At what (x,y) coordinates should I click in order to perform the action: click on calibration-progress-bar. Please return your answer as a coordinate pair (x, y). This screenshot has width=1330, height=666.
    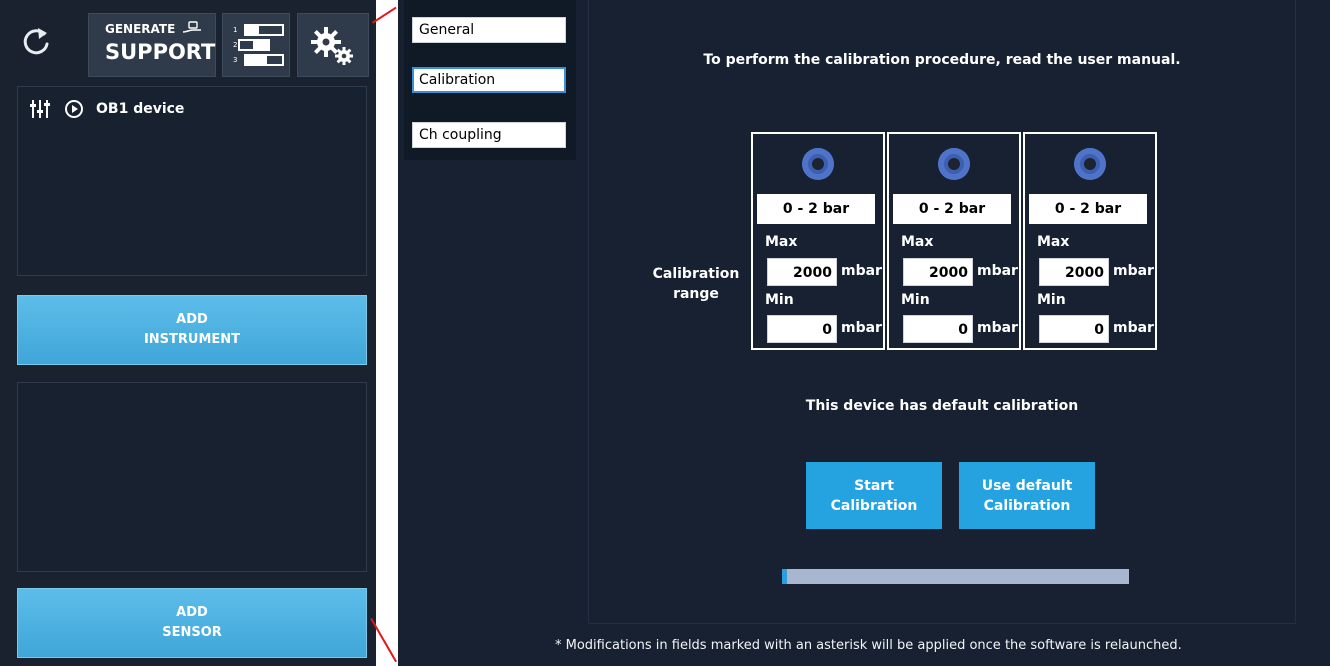
    Looking at the image, I should click on (955, 576).